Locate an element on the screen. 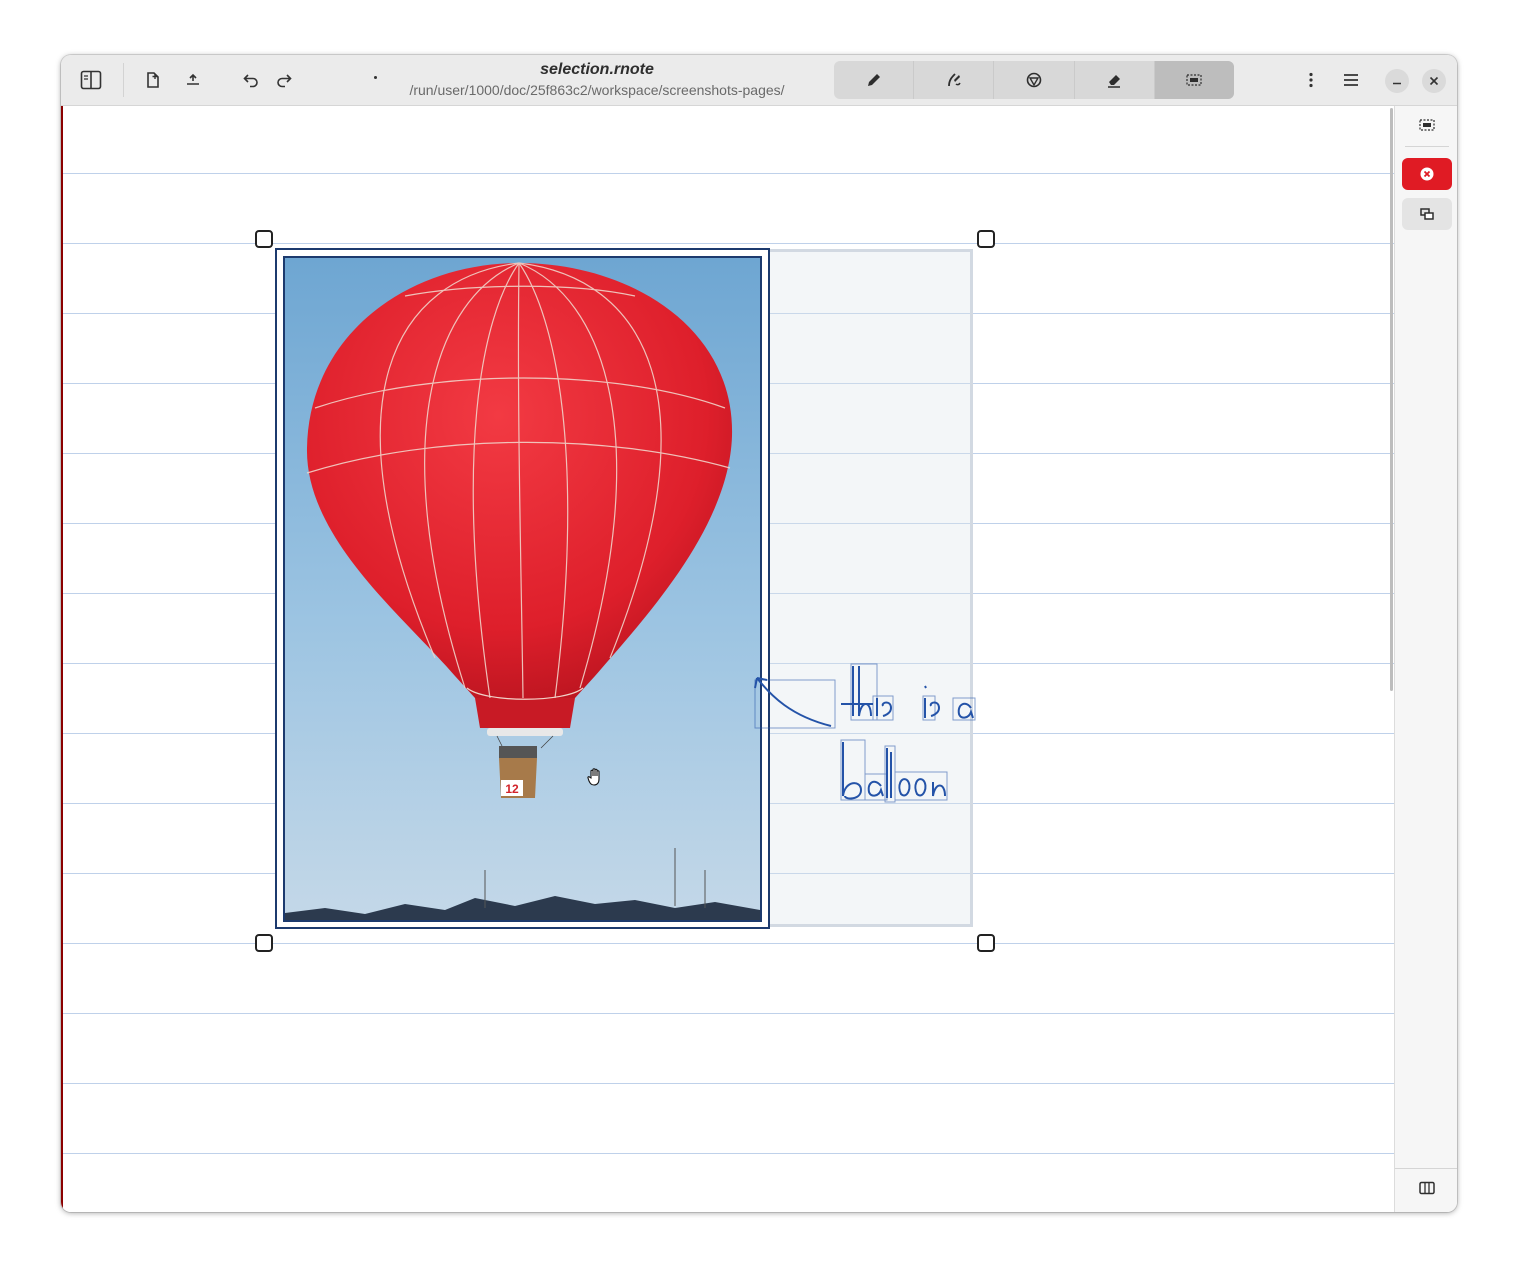 The image size is (1518, 1279). import-icon is located at coordinates (193, 79).